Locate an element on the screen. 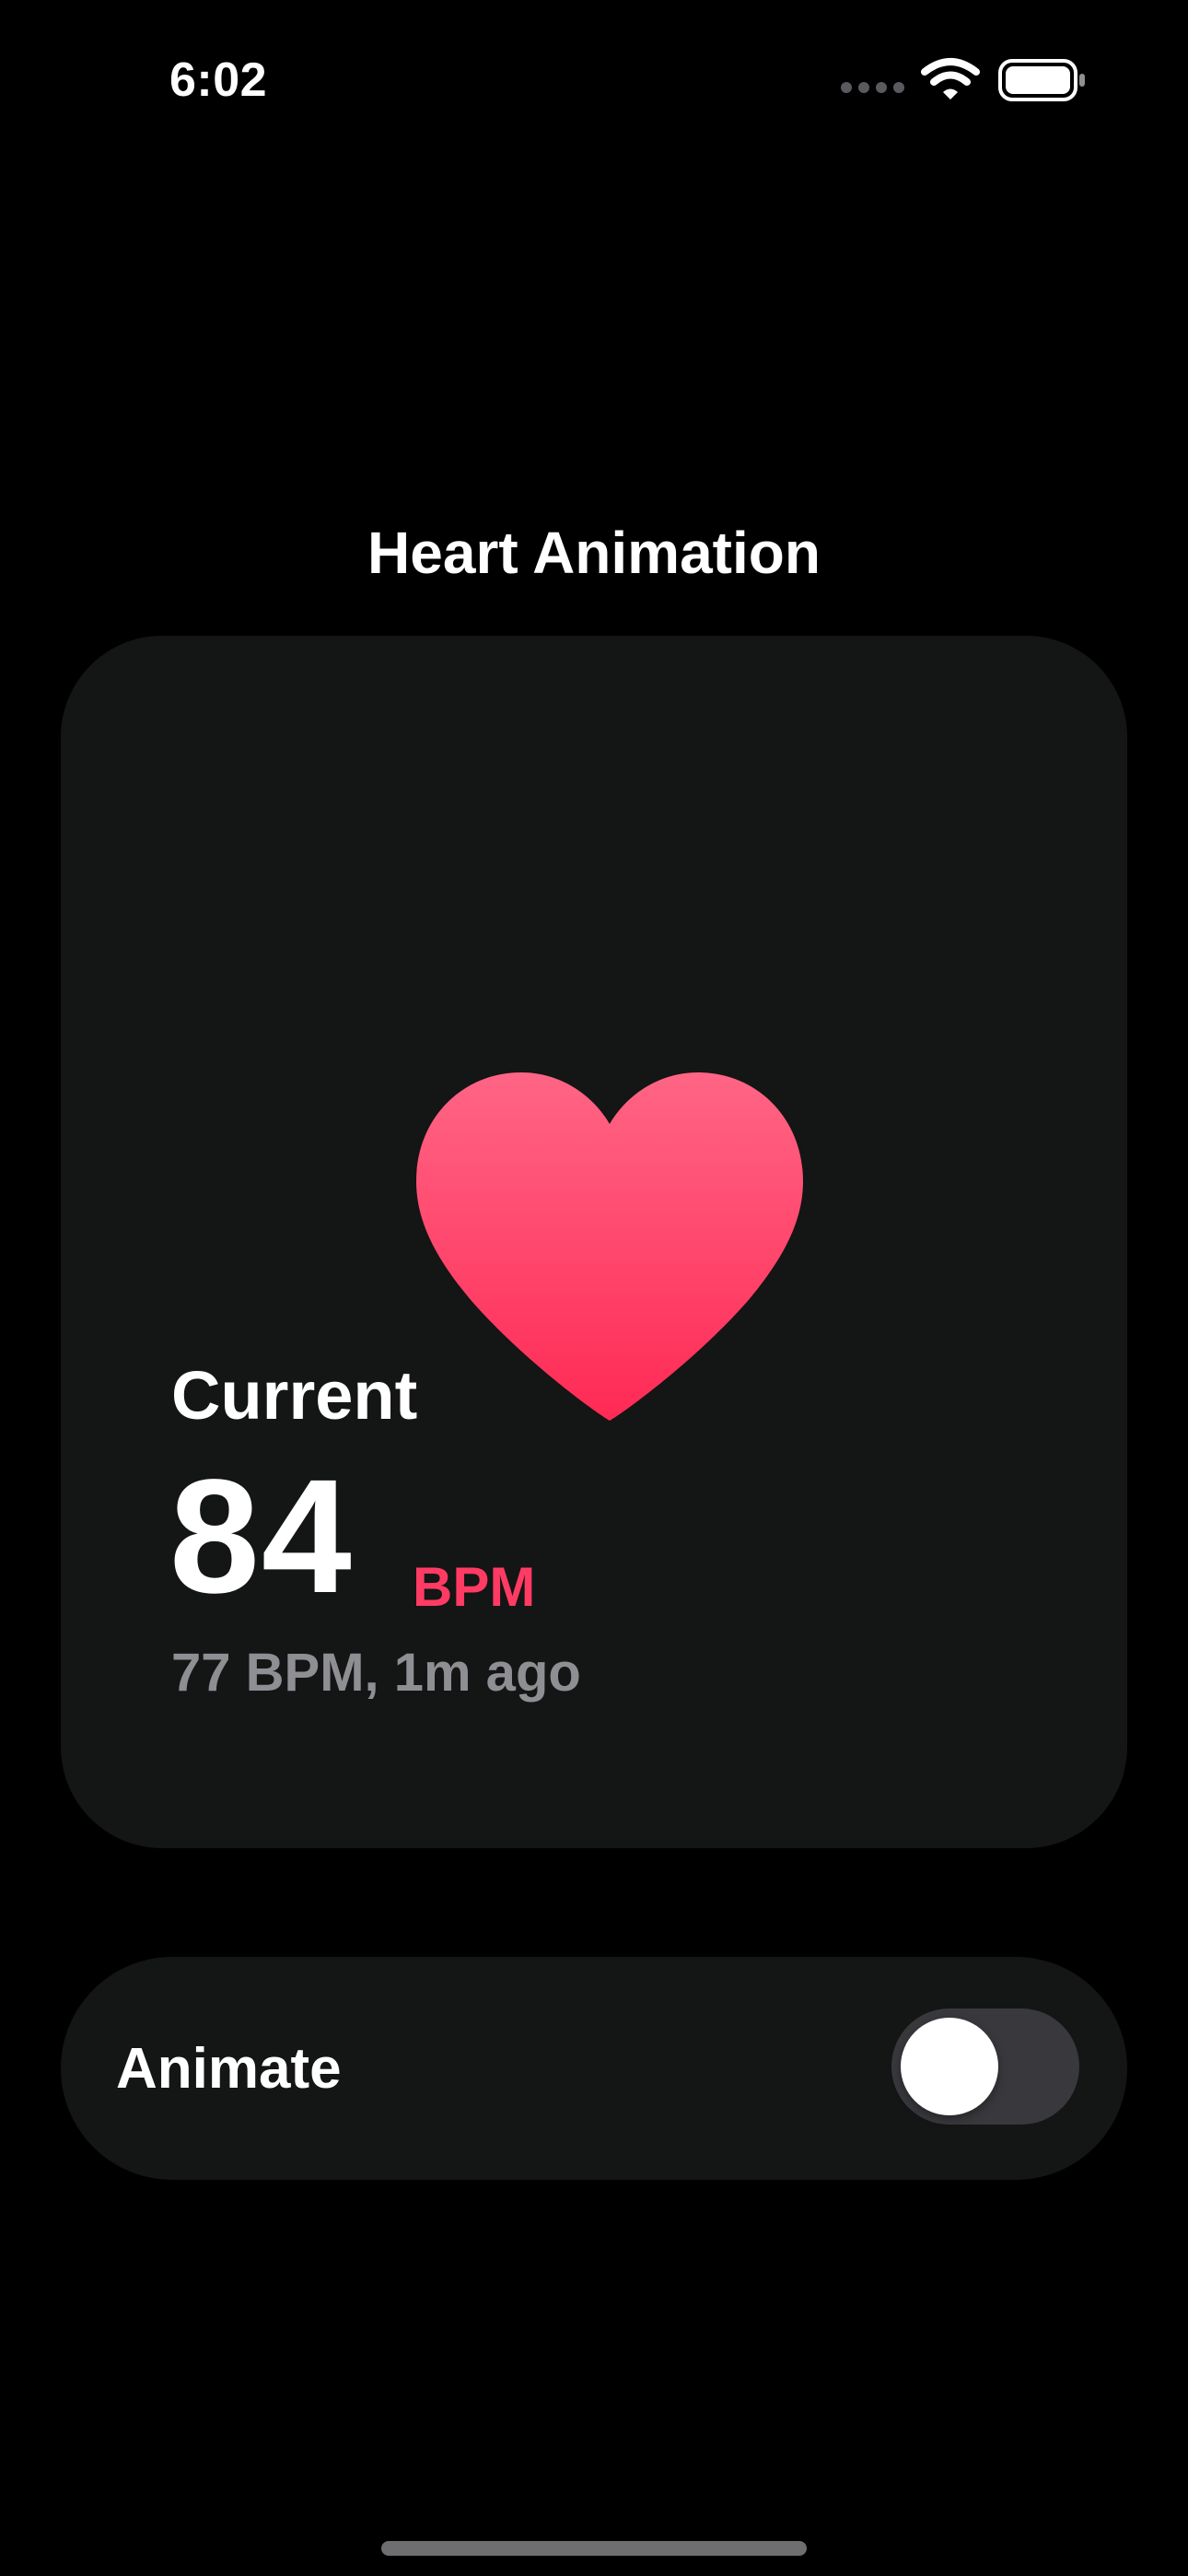 The width and height of the screenshot is (1188, 2576). cellular-signal-icon is located at coordinates (872, 87).